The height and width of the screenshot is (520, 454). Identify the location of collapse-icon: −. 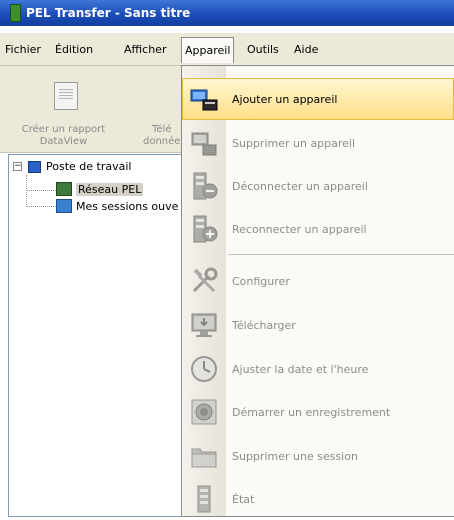
(17, 166).